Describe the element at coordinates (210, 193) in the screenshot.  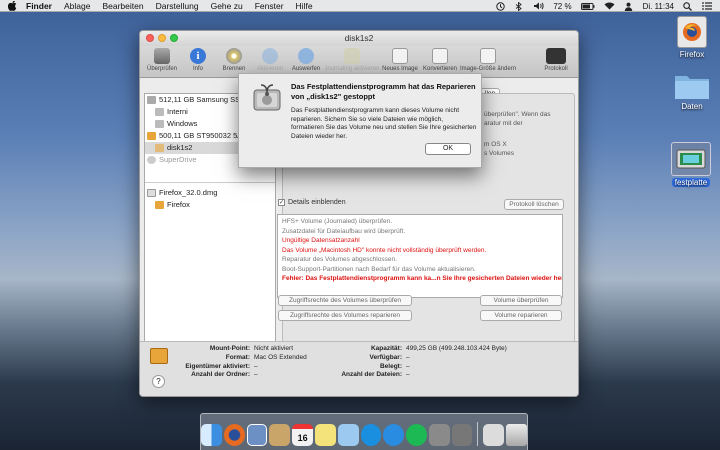
I see `sidebar-image-firefox-dmg: Firefox_32.0.dmg` at that location.